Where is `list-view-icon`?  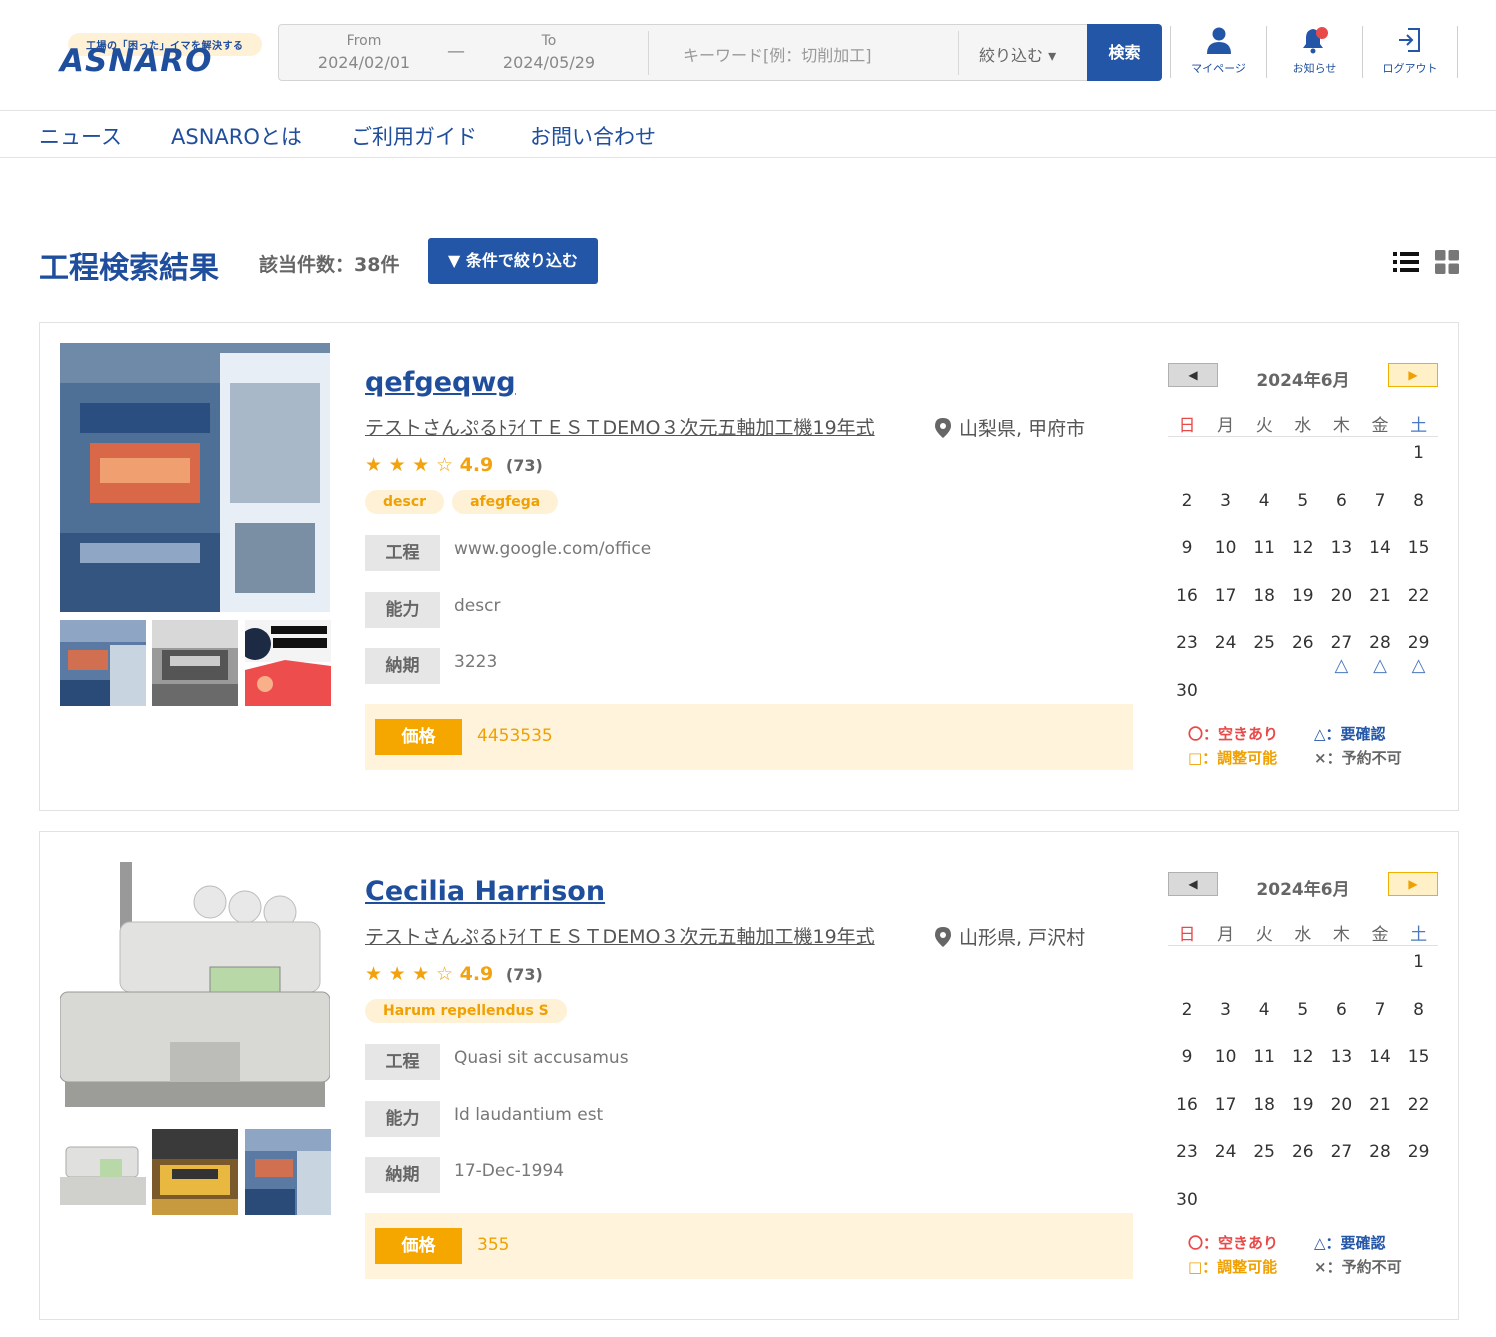
list-view-icon is located at coordinates (1406, 264).